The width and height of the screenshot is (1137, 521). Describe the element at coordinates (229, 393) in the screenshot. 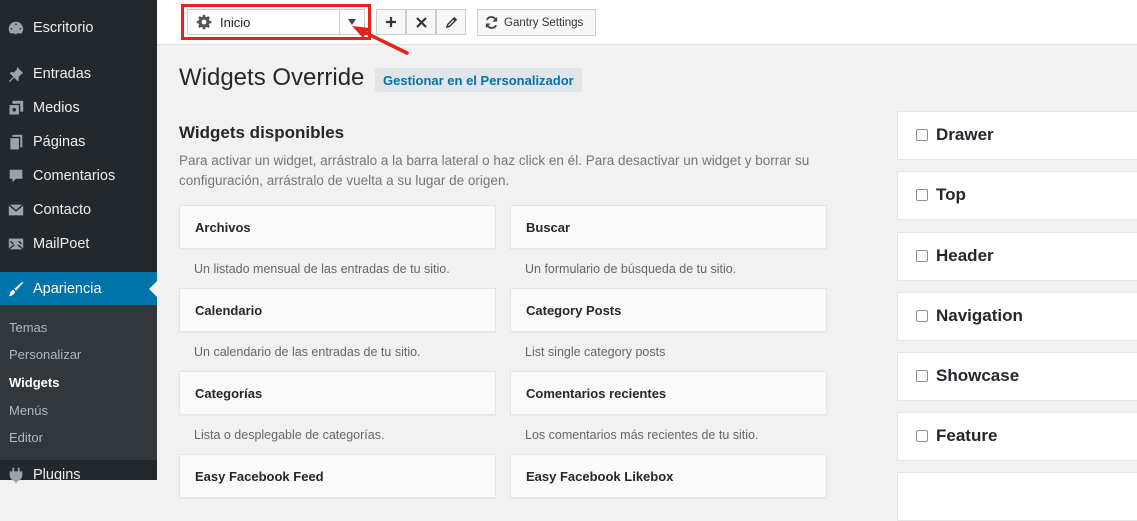

I see `widget-title: Categorías` at that location.